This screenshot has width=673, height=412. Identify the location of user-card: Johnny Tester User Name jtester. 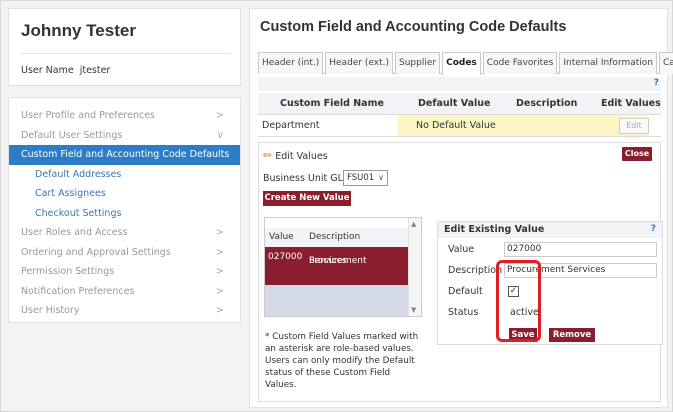
(124, 47).